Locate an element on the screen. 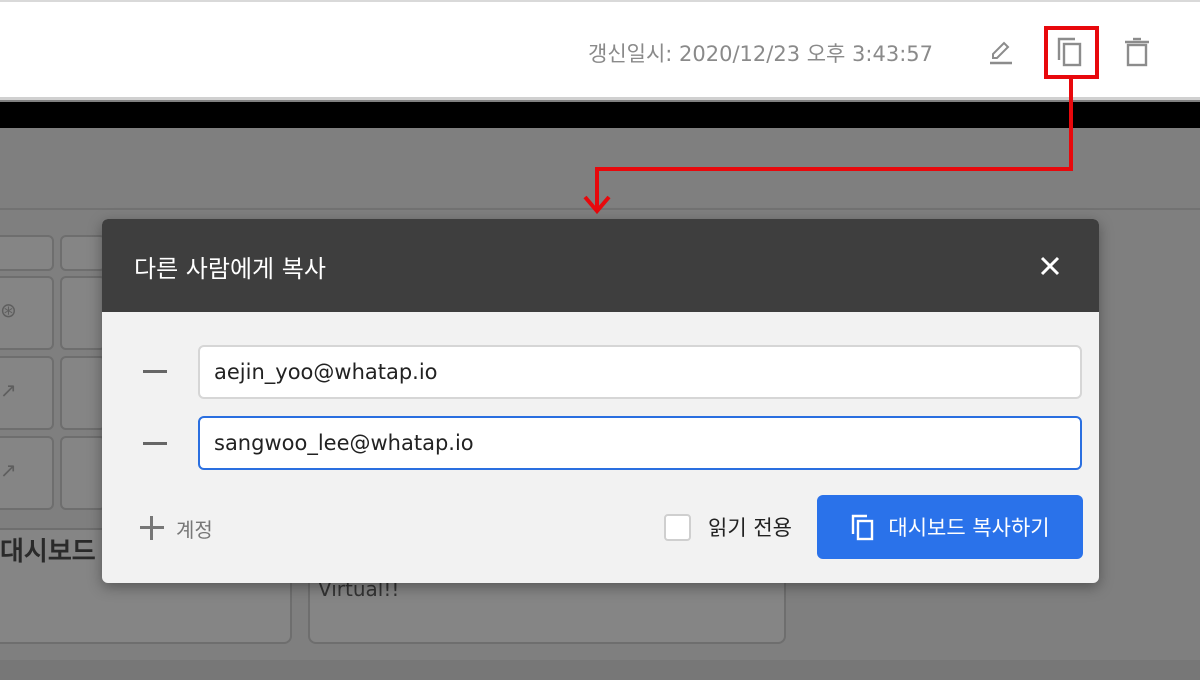 The height and width of the screenshot is (680, 1200). copy-dashboard-label: 대시보드 복사하기 is located at coordinates (969, 528).